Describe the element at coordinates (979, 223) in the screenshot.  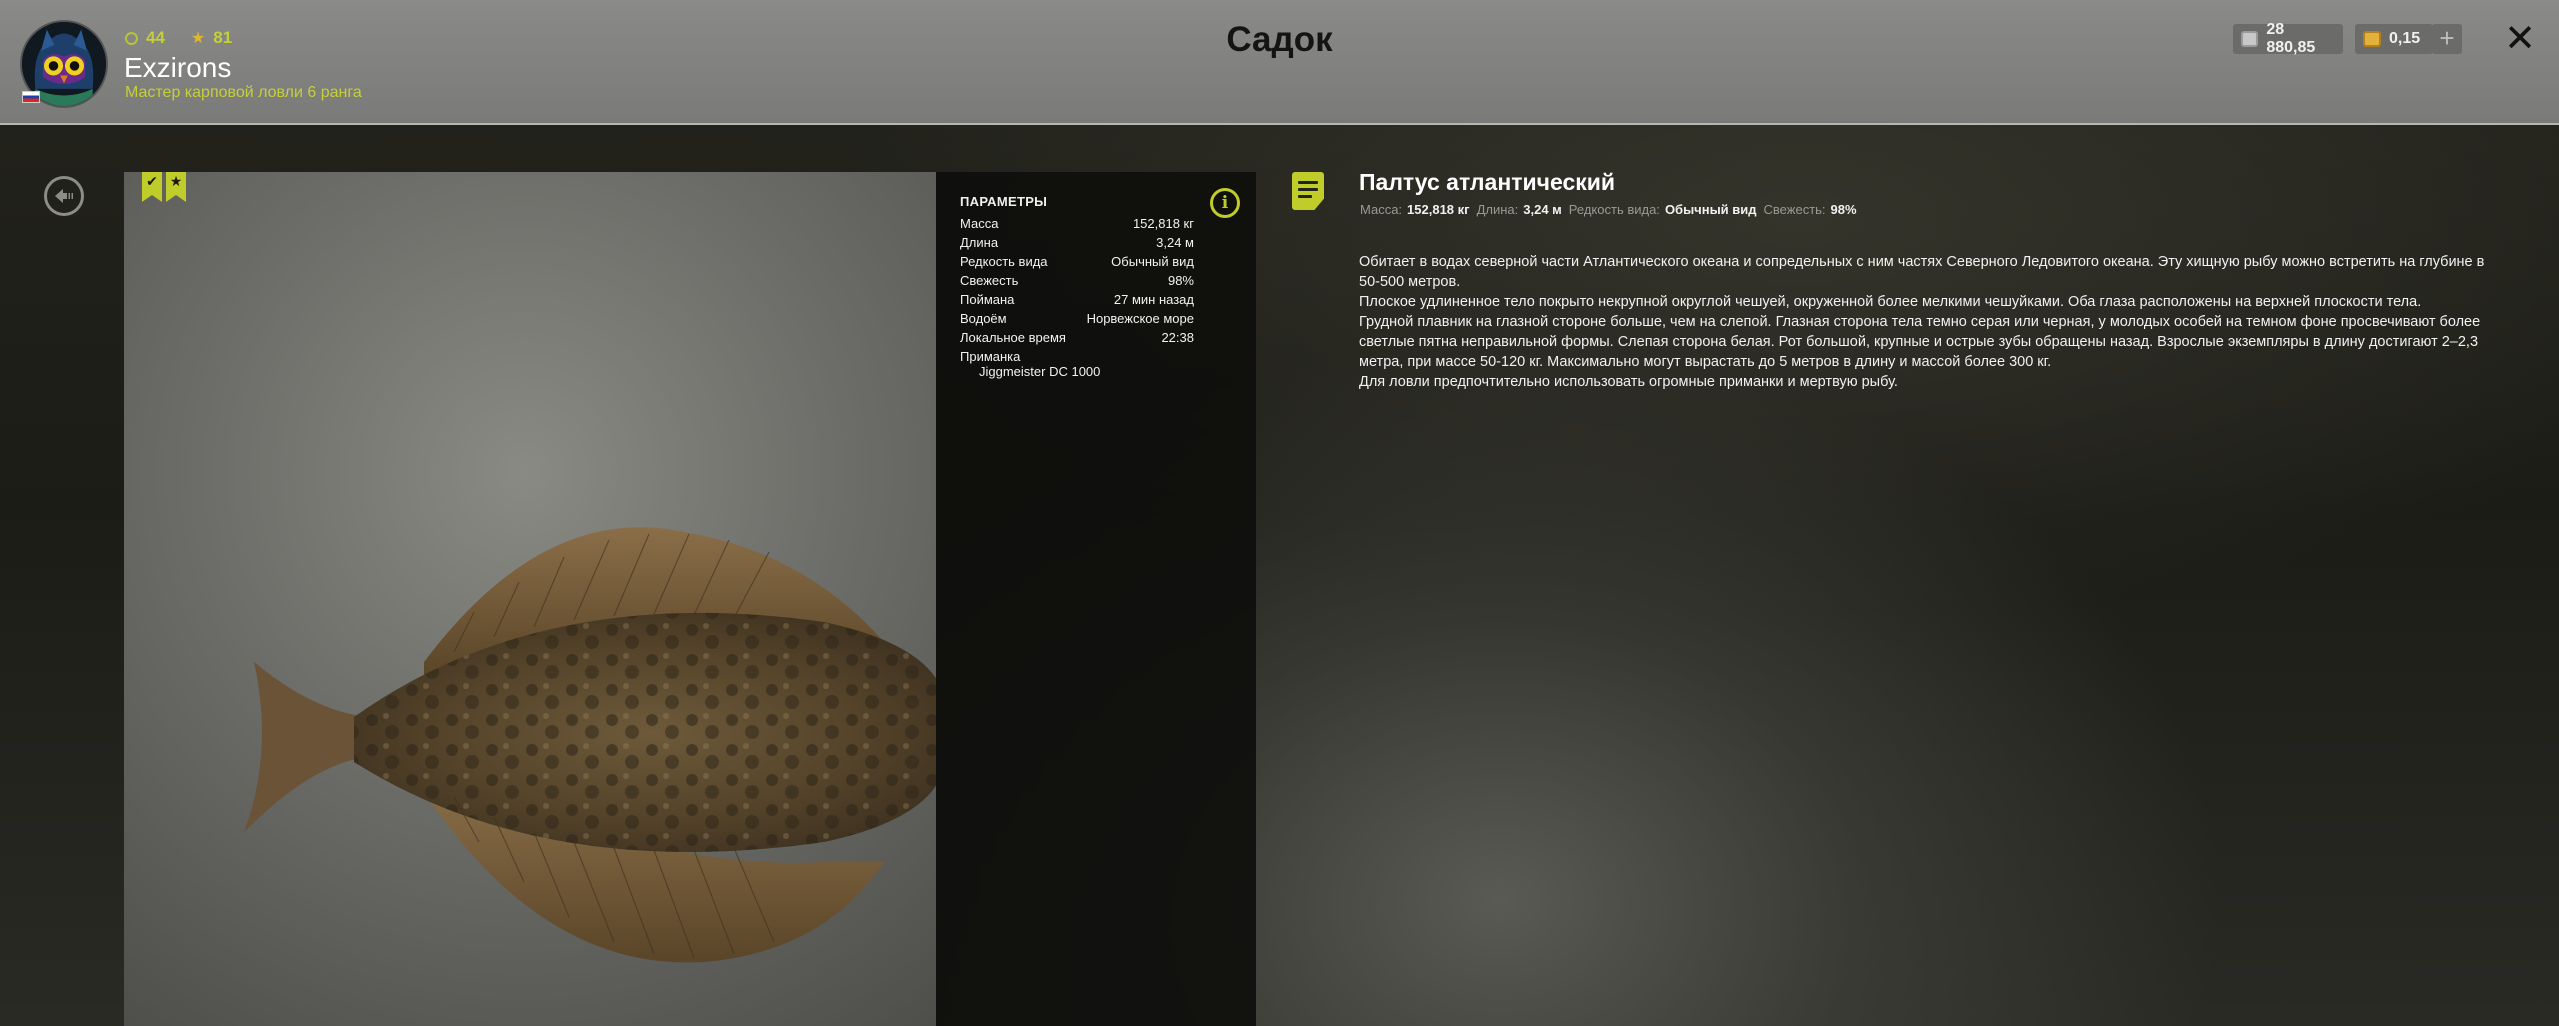
I see `param-label: Масса` at that location.